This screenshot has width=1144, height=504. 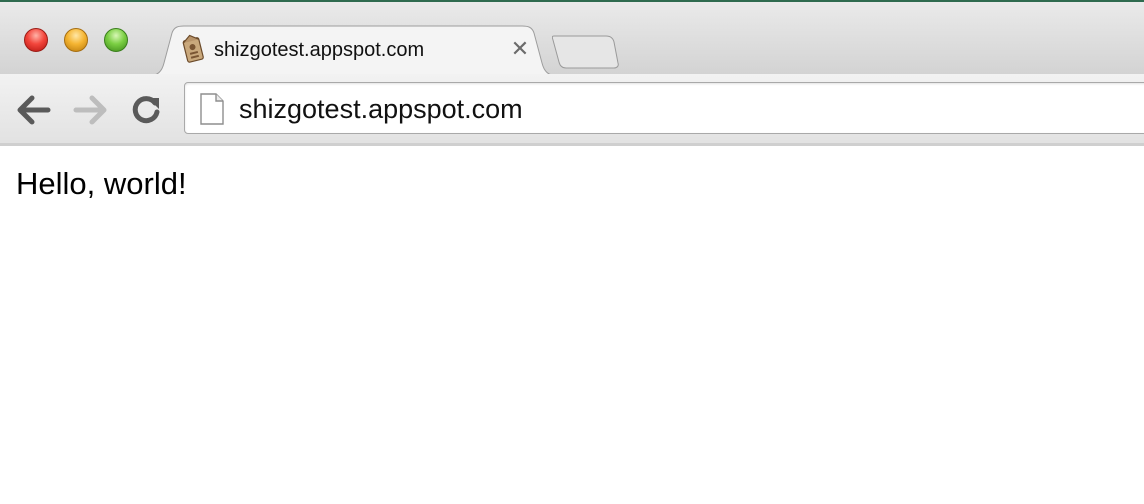 I want to click on forward-arrow-icon, so click(x=90, y=110).